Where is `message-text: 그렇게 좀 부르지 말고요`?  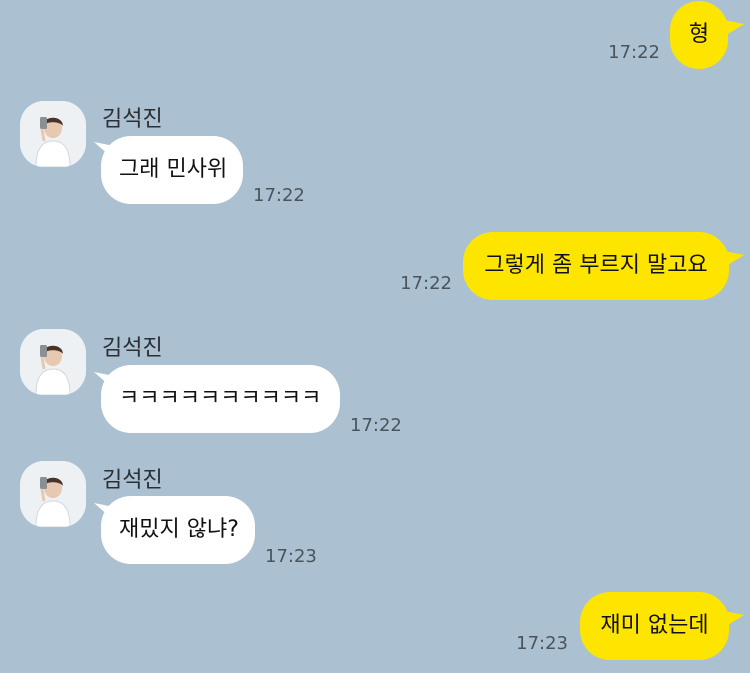
message-text: 그렇게 좀 부르지 말고요 is located at coordinates (596, 265).